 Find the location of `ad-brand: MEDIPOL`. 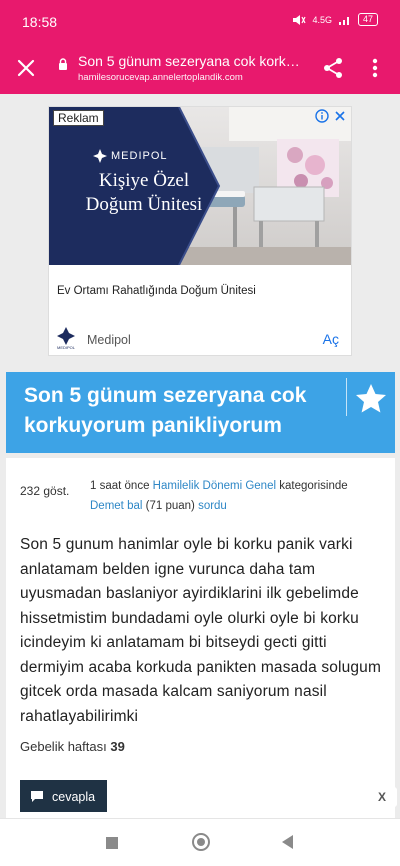

ad-brand: MEDIPOL is located at coordinates (130, 156).